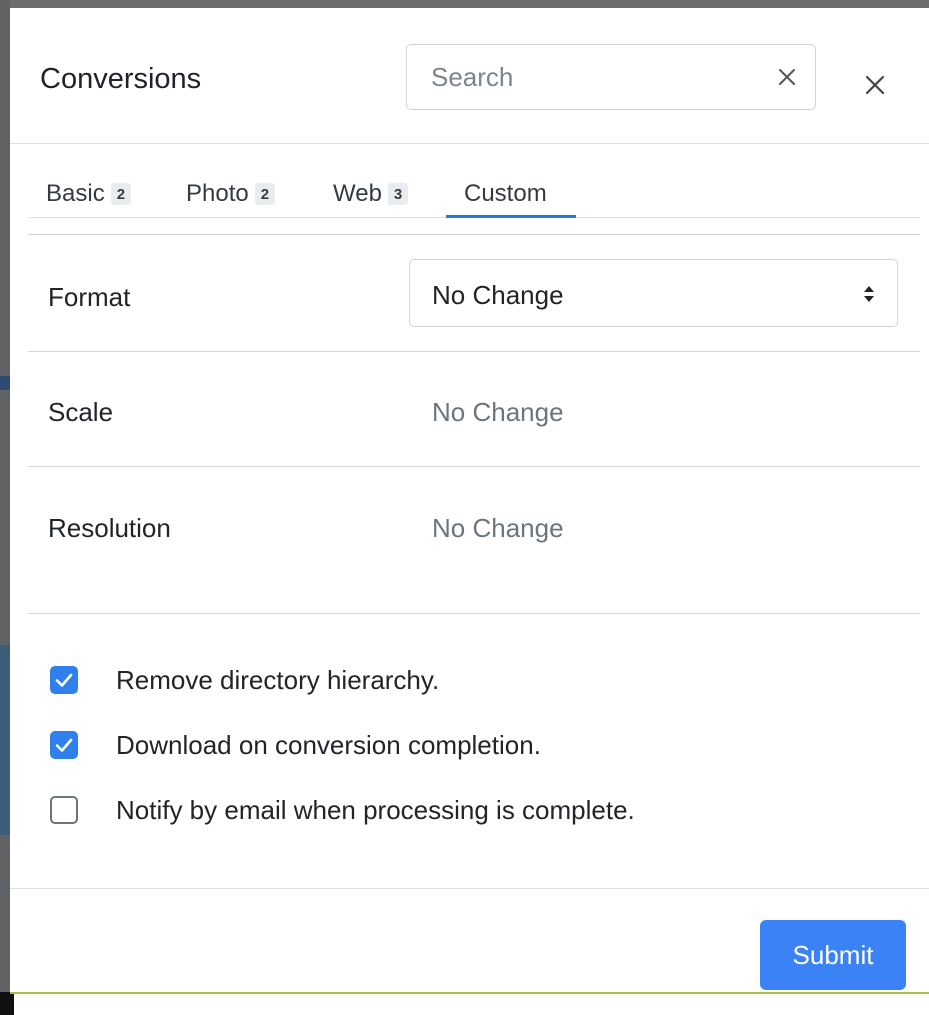  I want to click on close-icon, so click(875, 85).